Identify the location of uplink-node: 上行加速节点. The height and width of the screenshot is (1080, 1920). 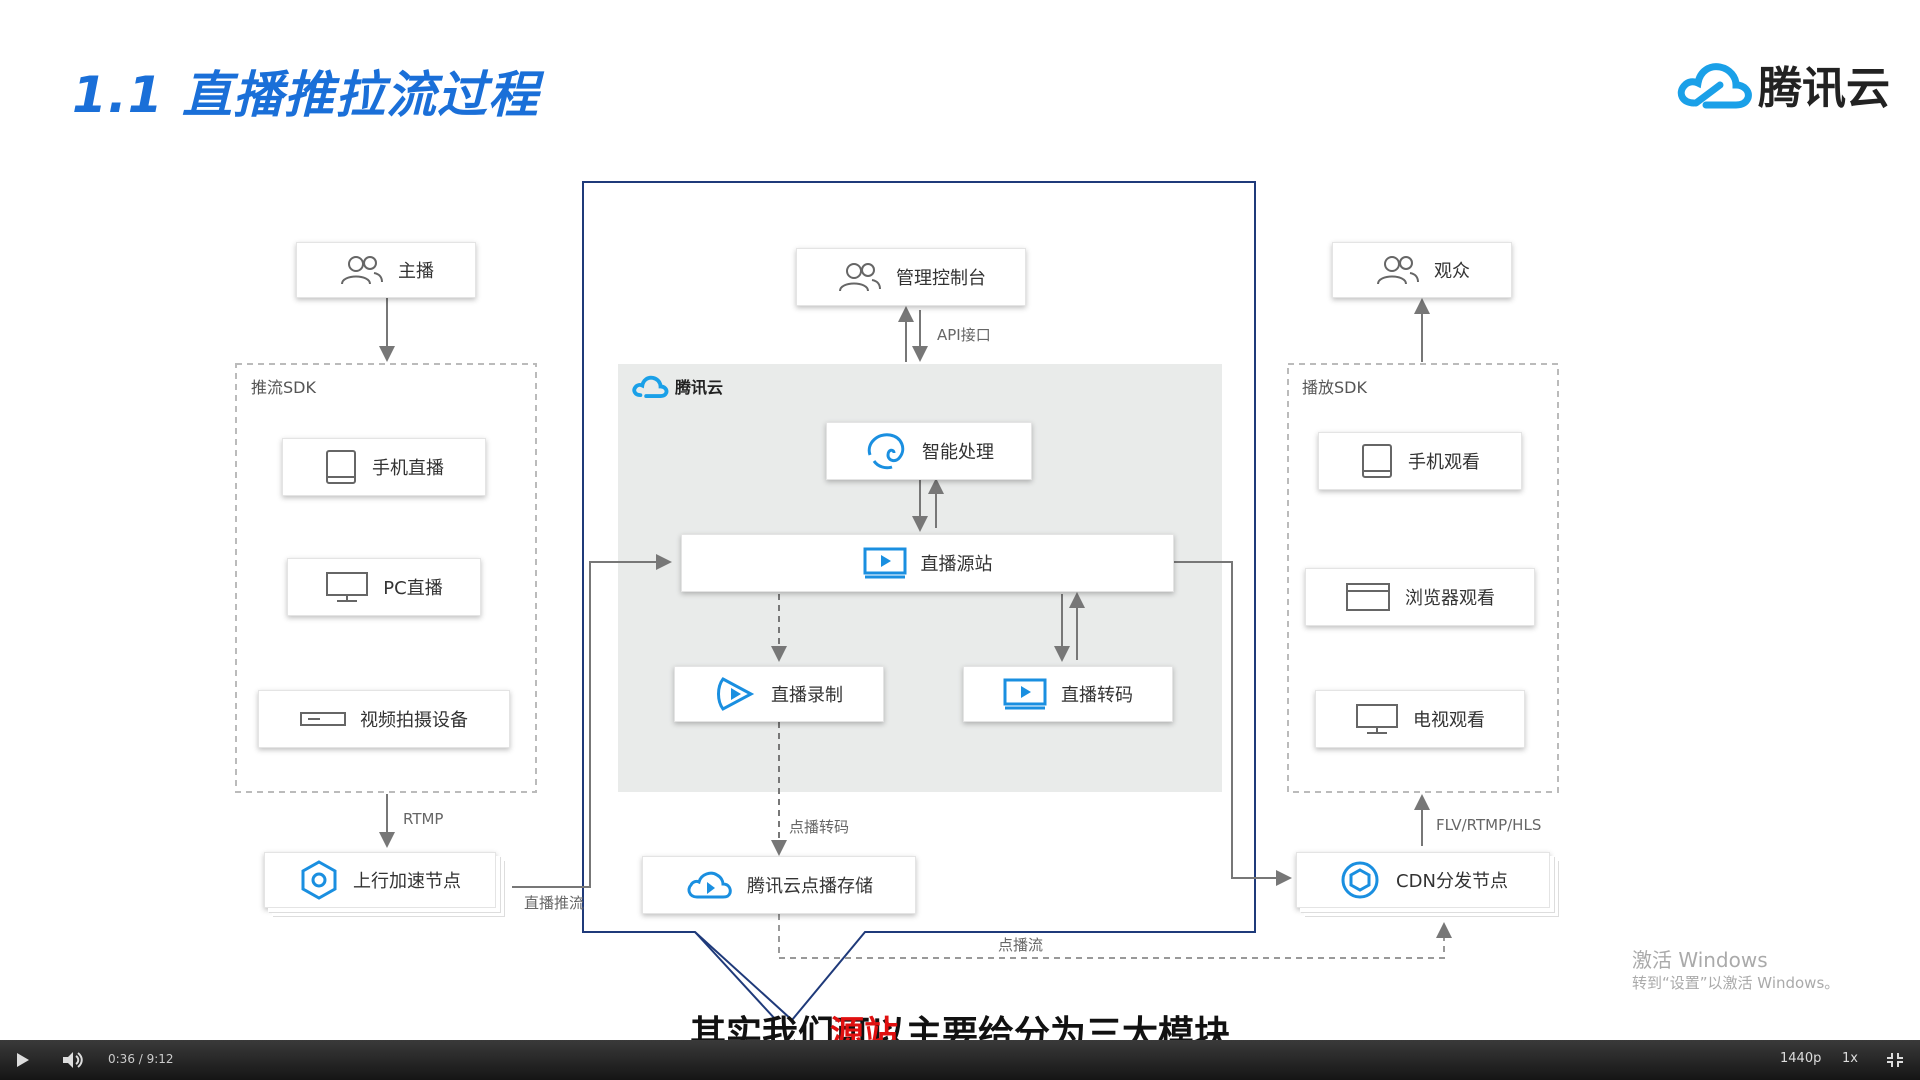
(380, 880).